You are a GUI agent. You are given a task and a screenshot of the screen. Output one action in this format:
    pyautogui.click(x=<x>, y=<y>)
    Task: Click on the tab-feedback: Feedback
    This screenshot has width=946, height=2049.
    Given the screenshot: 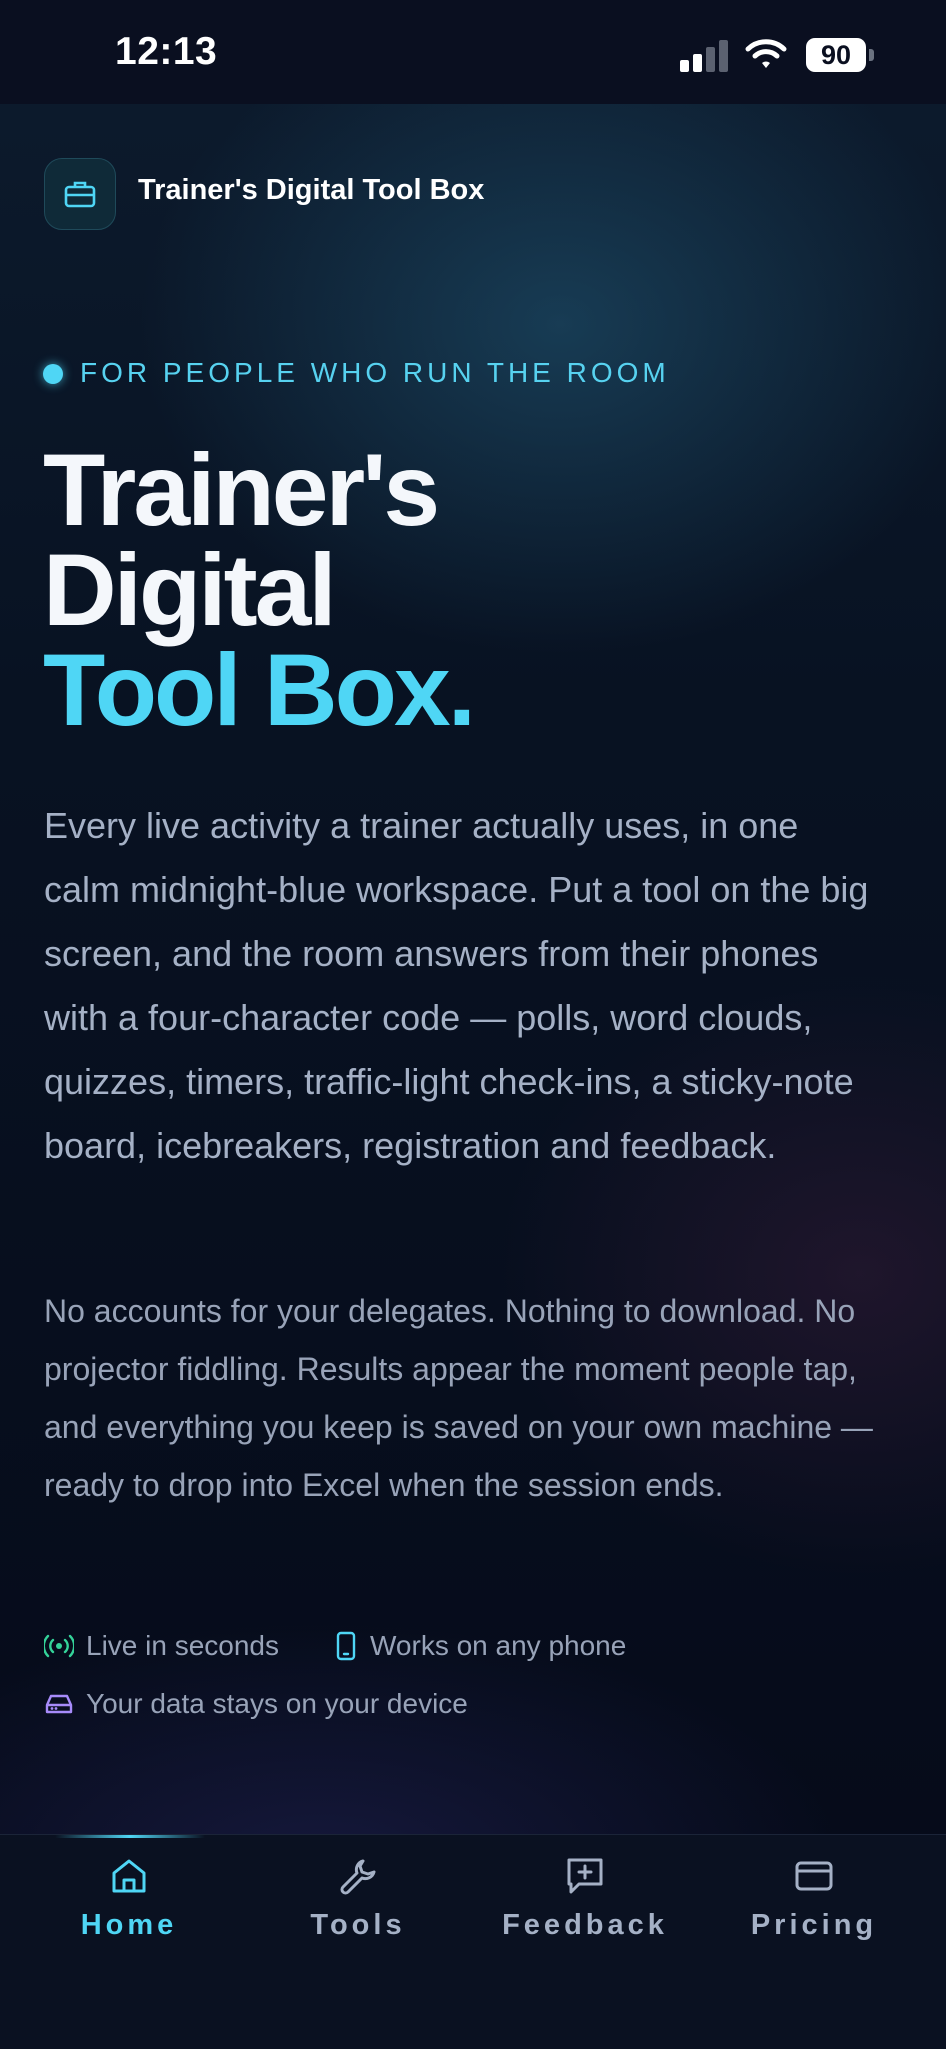 What is the action you would take?
    pyautogui.click(x=585, y=1898)
    